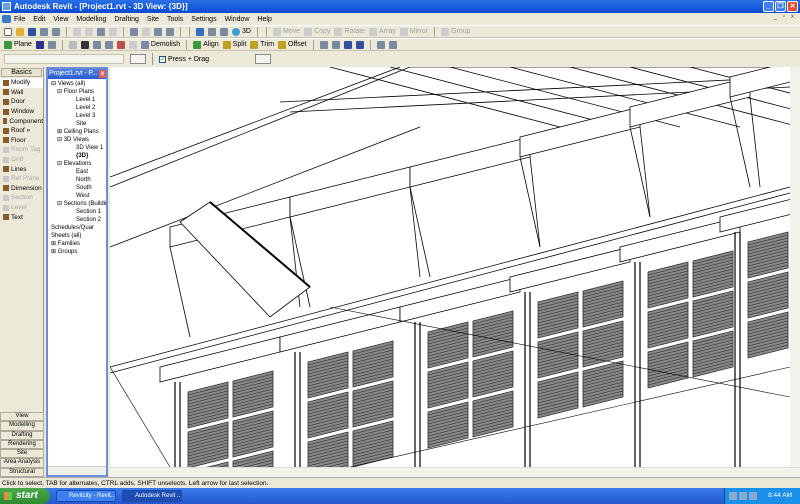 Image resolution: width=800 pixels, height=504 pixels. I want to click on document-icon, so click(6, 19).